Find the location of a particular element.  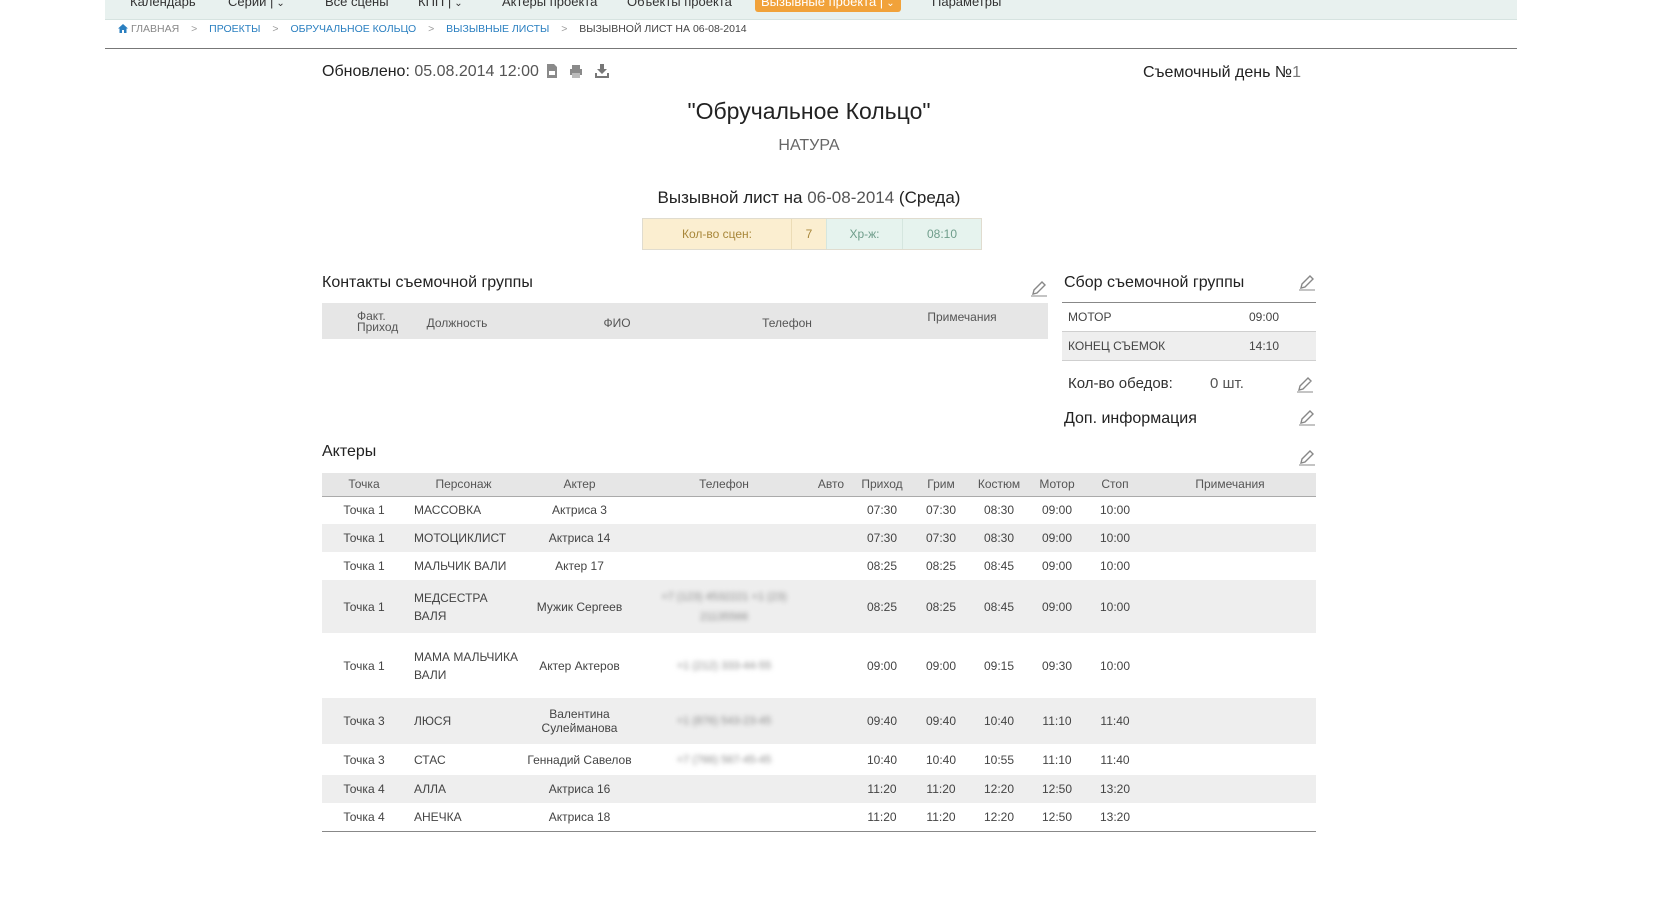

callsheet-date: 06-08-2014 is located at coordinates (851, 197).